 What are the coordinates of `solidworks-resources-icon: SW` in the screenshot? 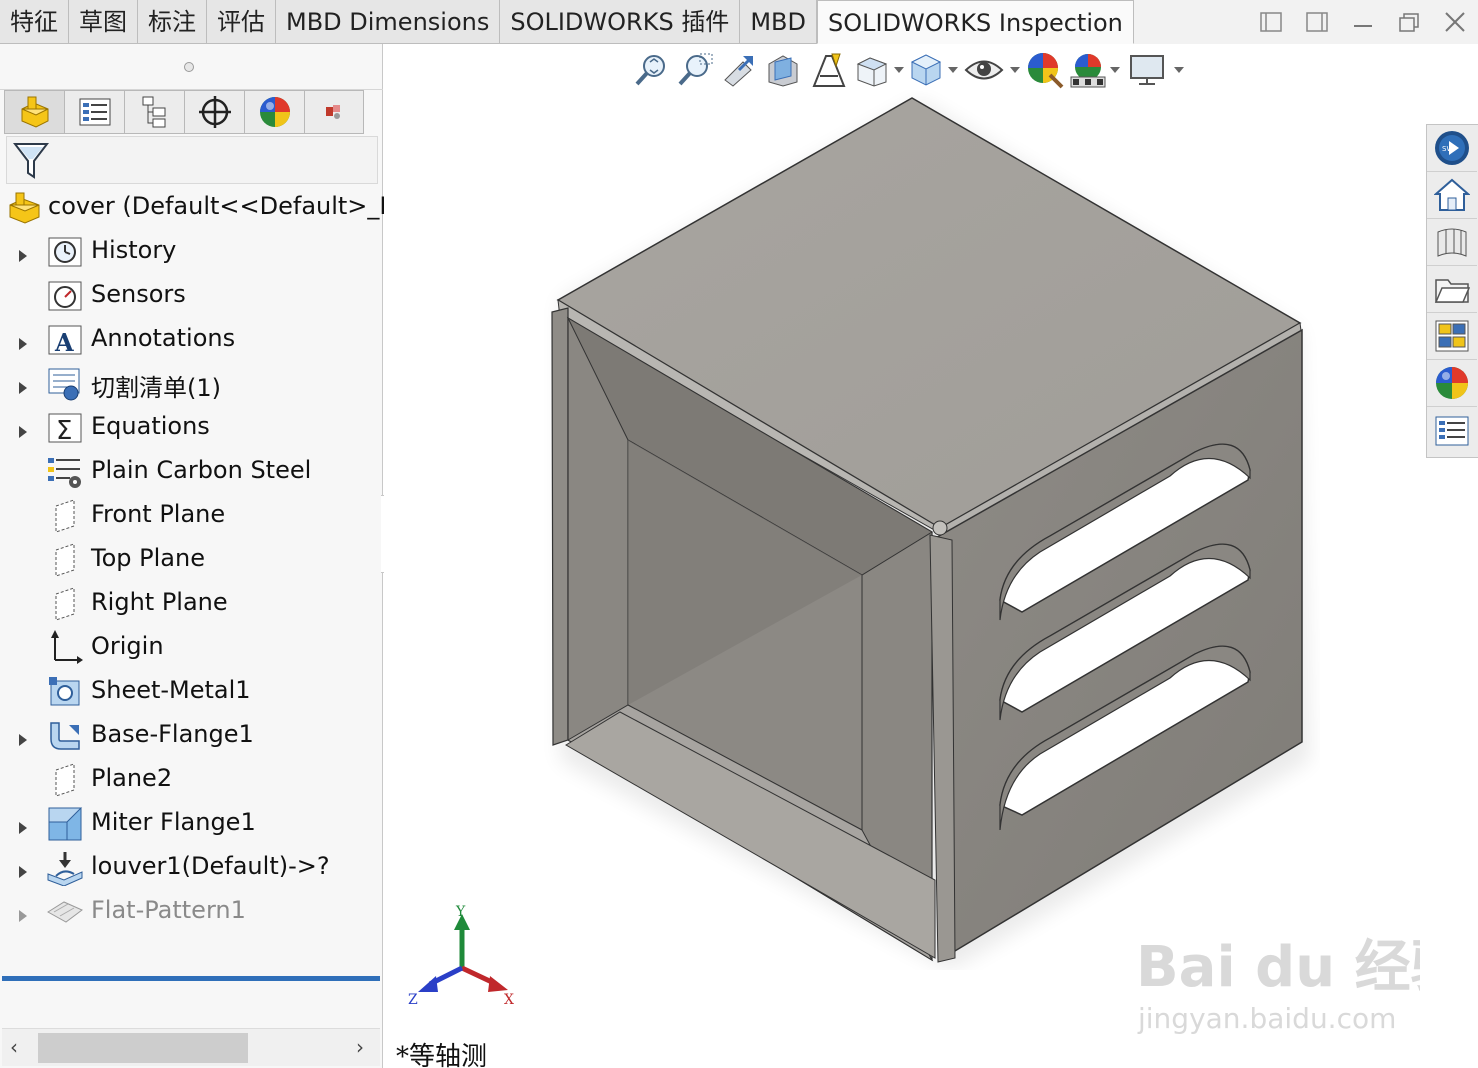 It's located at (1452, 148).